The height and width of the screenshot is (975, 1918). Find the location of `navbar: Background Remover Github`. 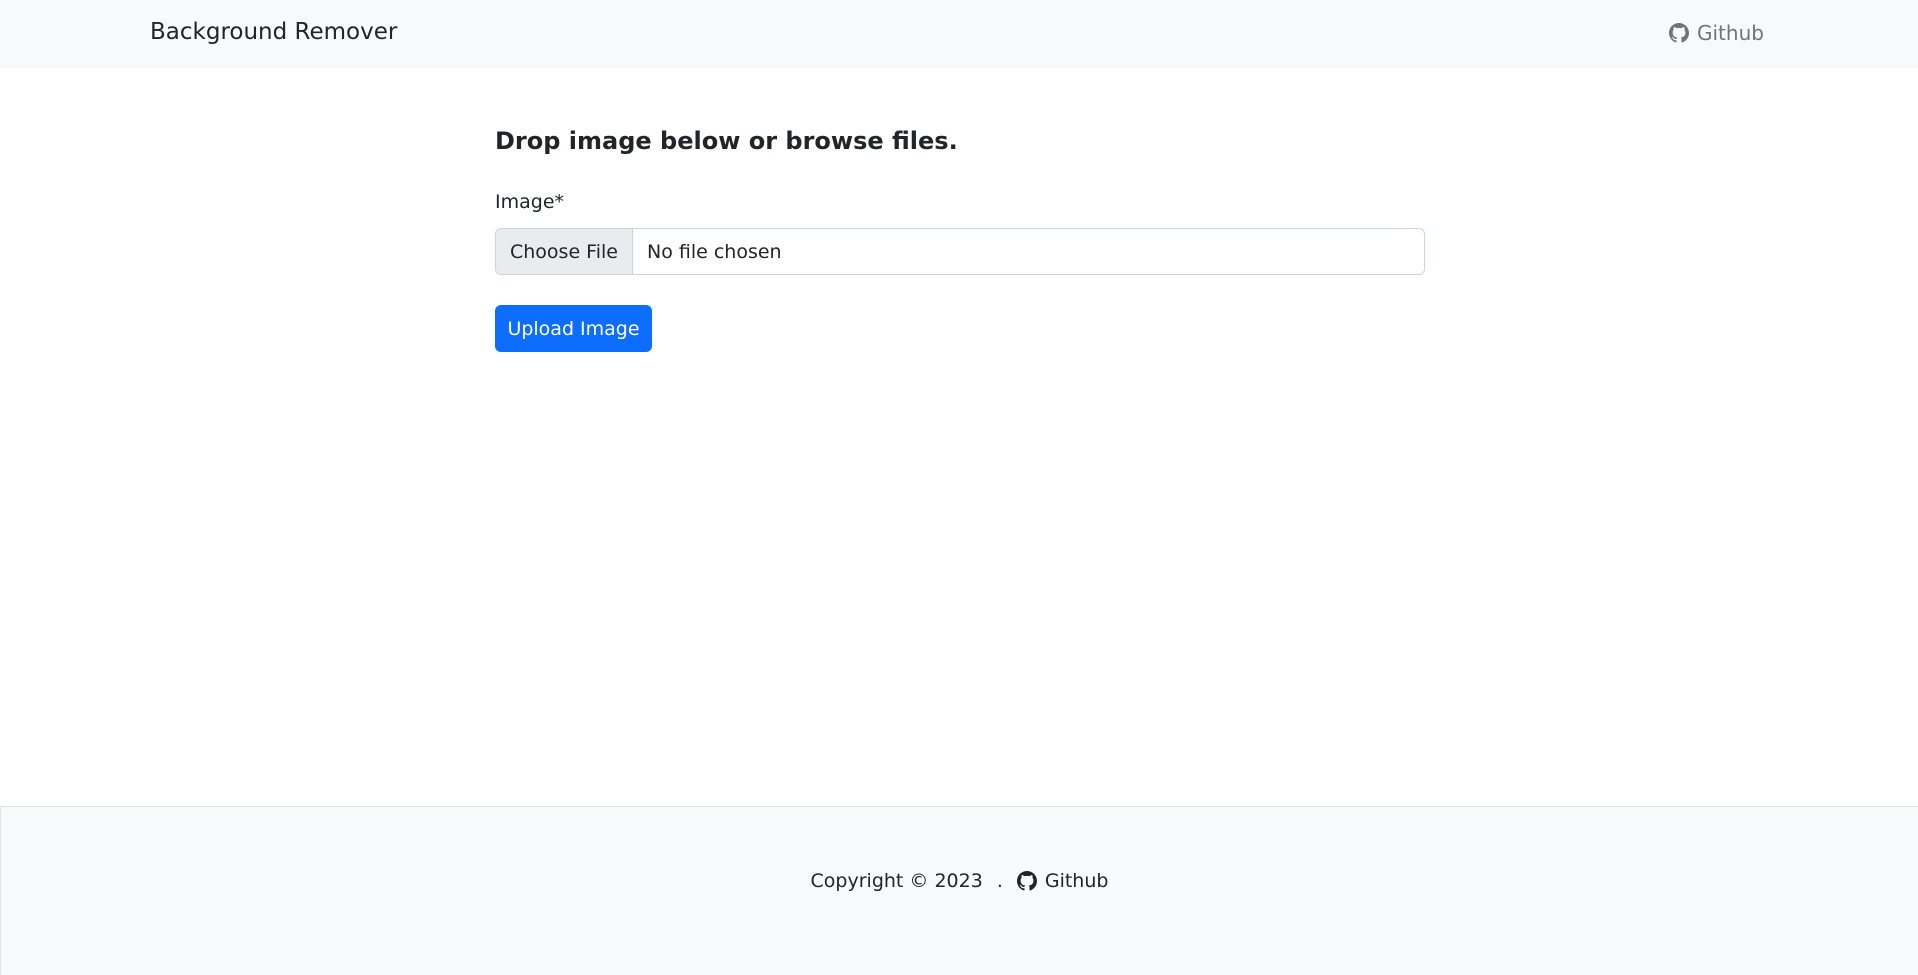

navbar: Background Remover Github is located at coordinates (959, 34).